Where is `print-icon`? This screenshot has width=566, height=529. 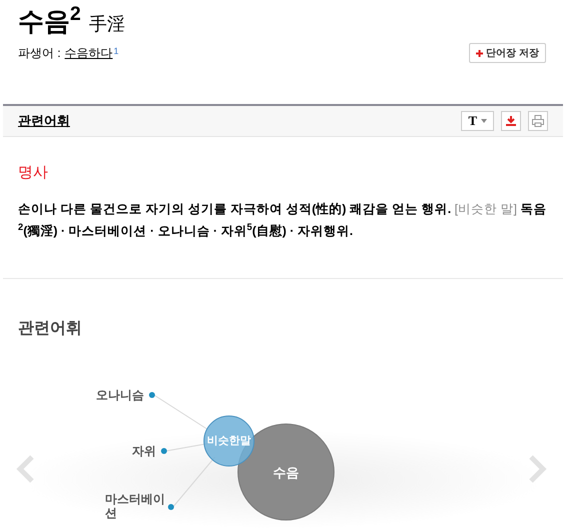
print-icon is located at coordinates (538, 121).